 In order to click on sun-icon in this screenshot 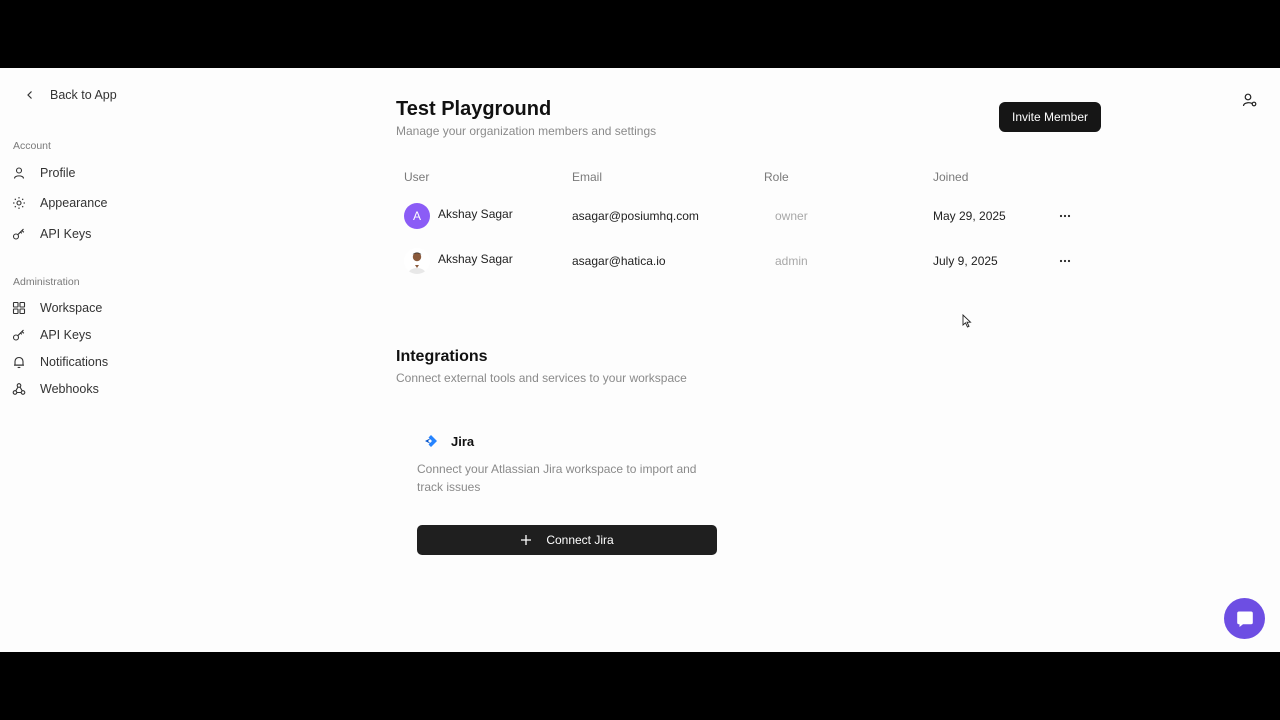, I will do `click(19, 203)`.